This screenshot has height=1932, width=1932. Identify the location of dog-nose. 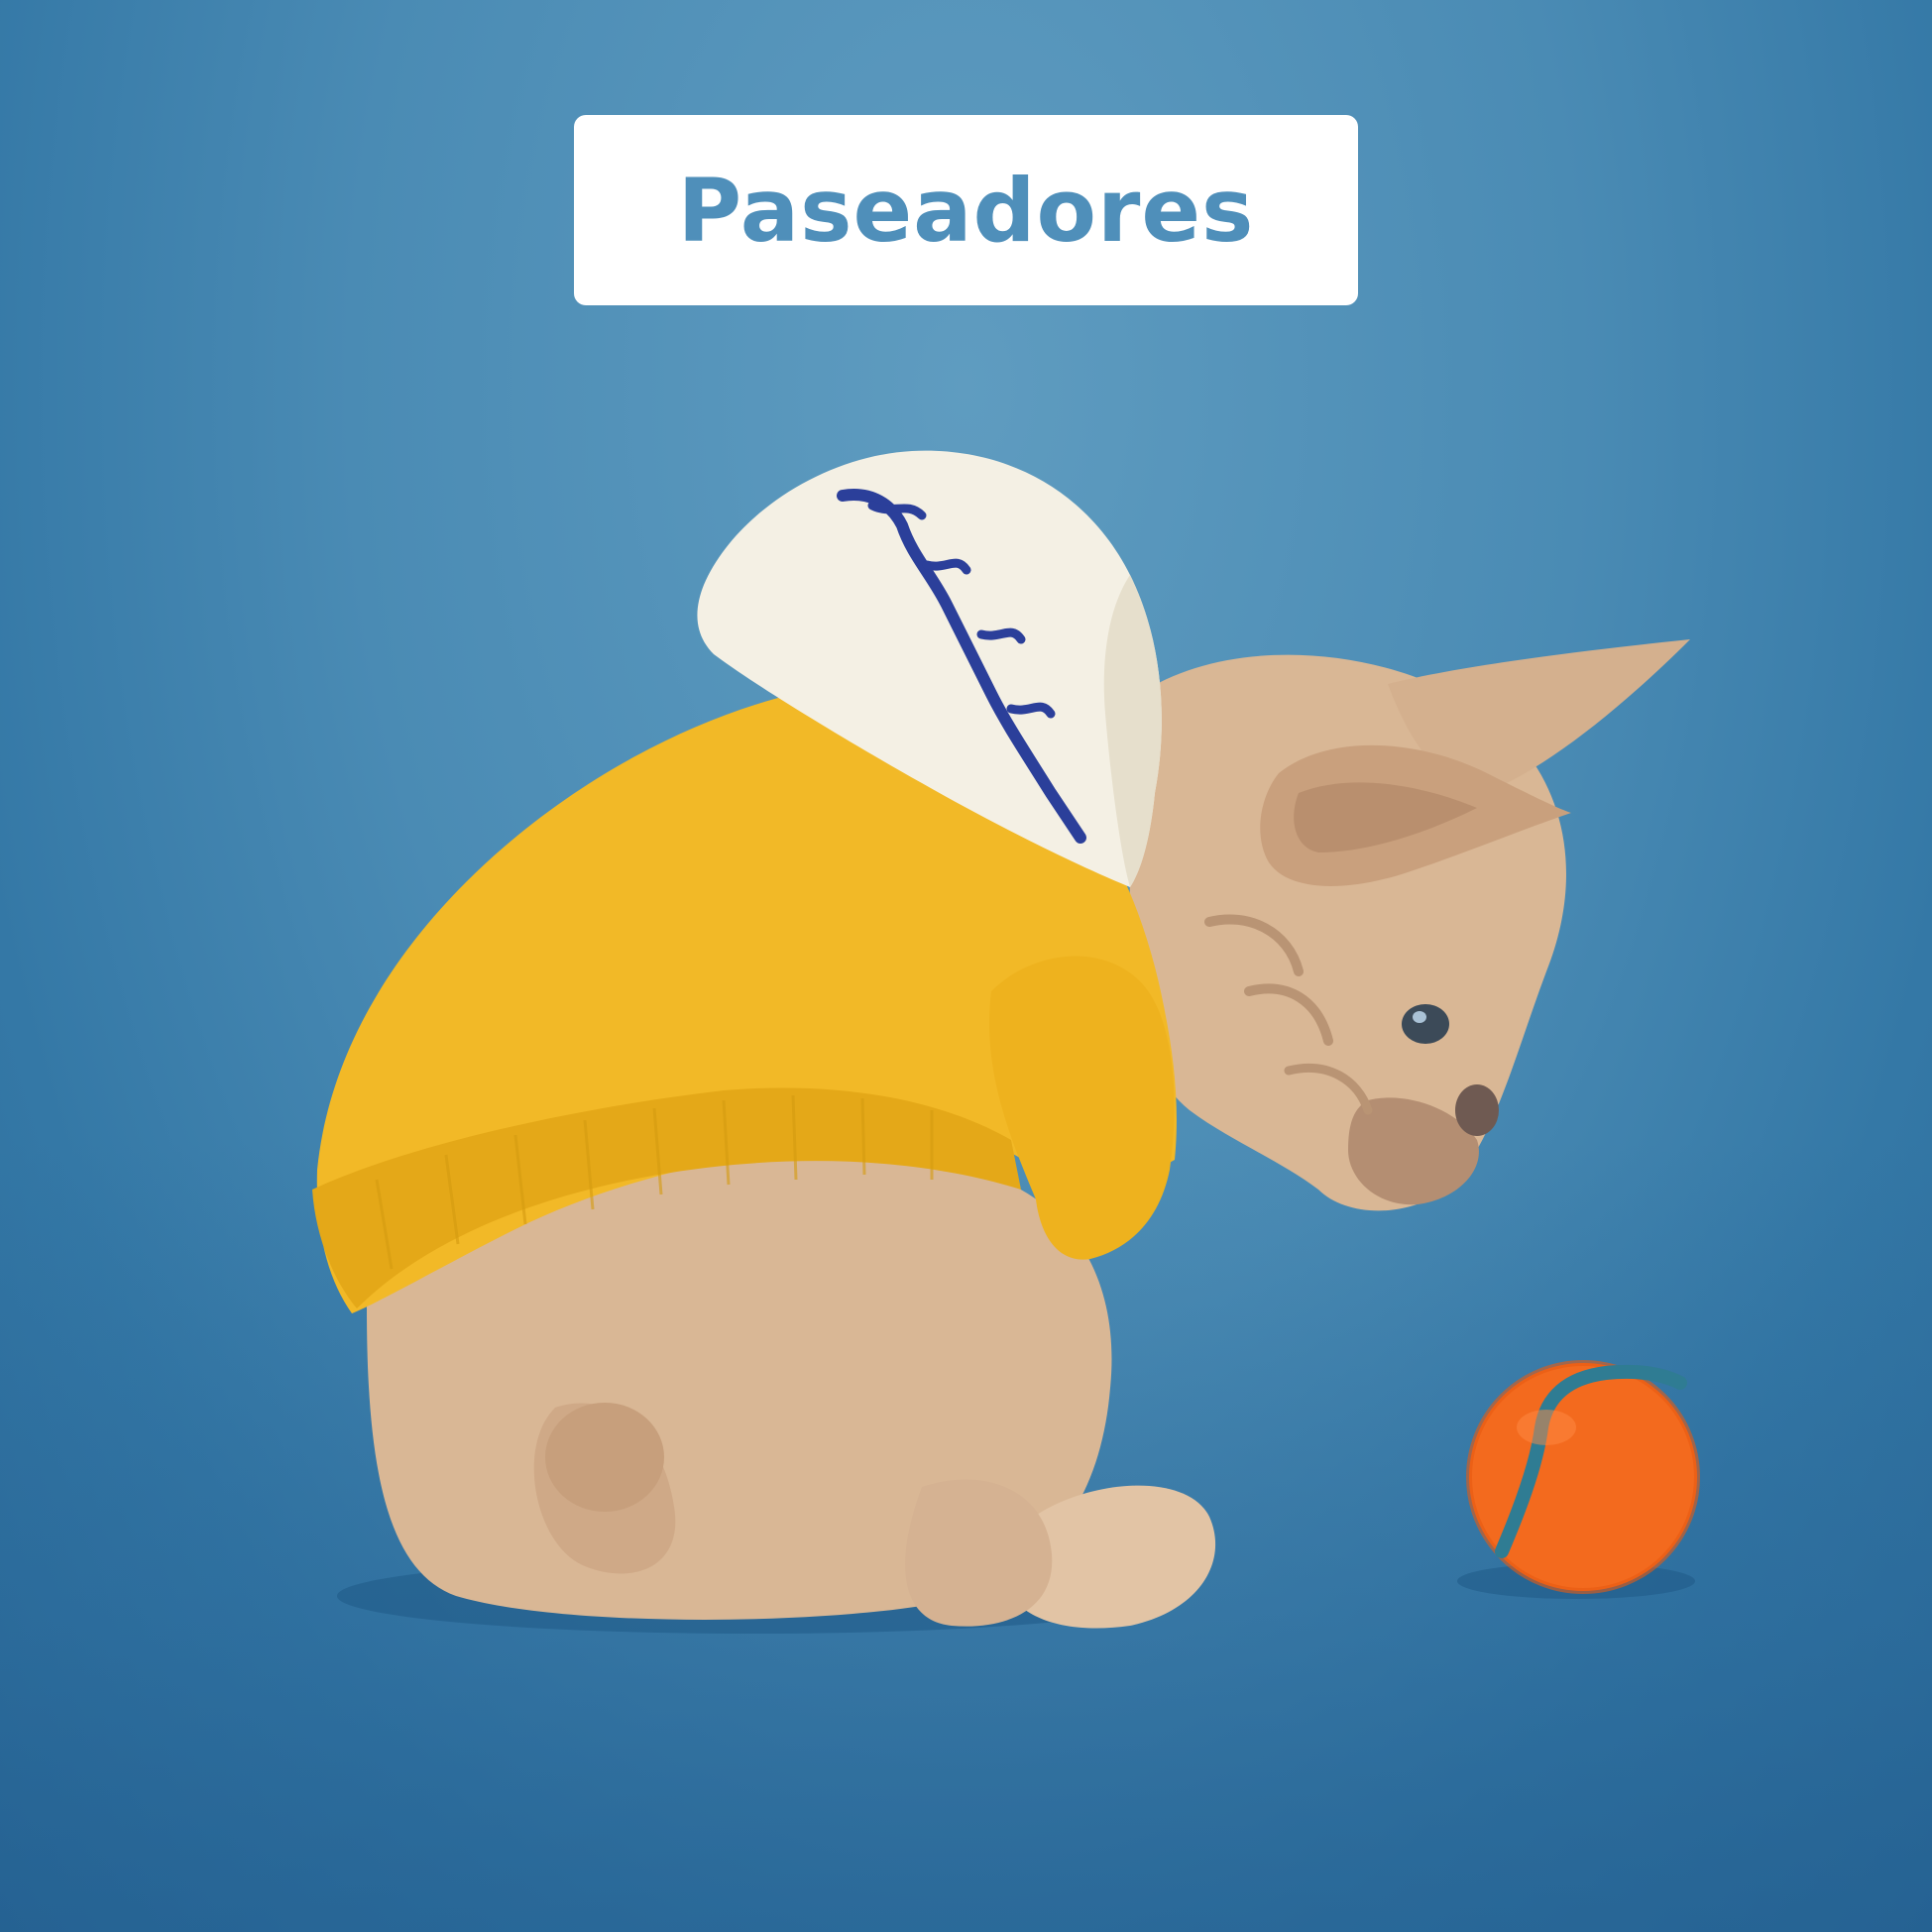
(1477, 1110).